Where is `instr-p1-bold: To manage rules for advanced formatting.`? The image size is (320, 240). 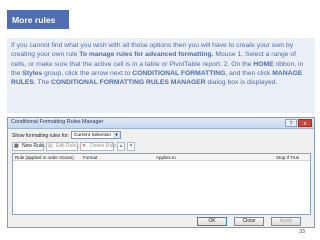 instr-p1-bold: To manage rules for advanced formatting. is located at coordinates (146, 55).